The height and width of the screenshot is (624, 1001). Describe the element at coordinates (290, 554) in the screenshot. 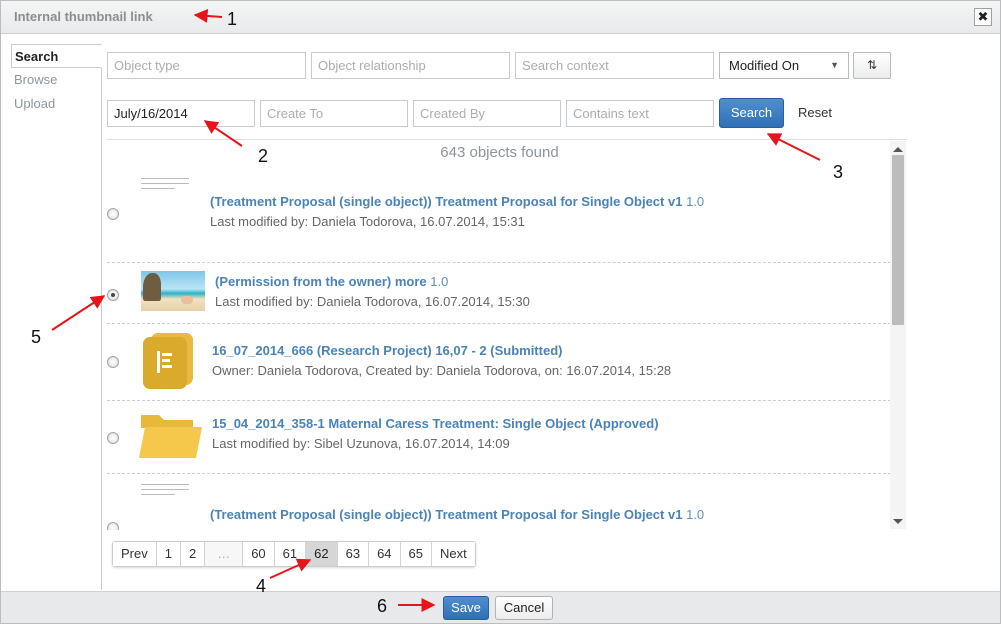

I see `page-button: 61` at that location.